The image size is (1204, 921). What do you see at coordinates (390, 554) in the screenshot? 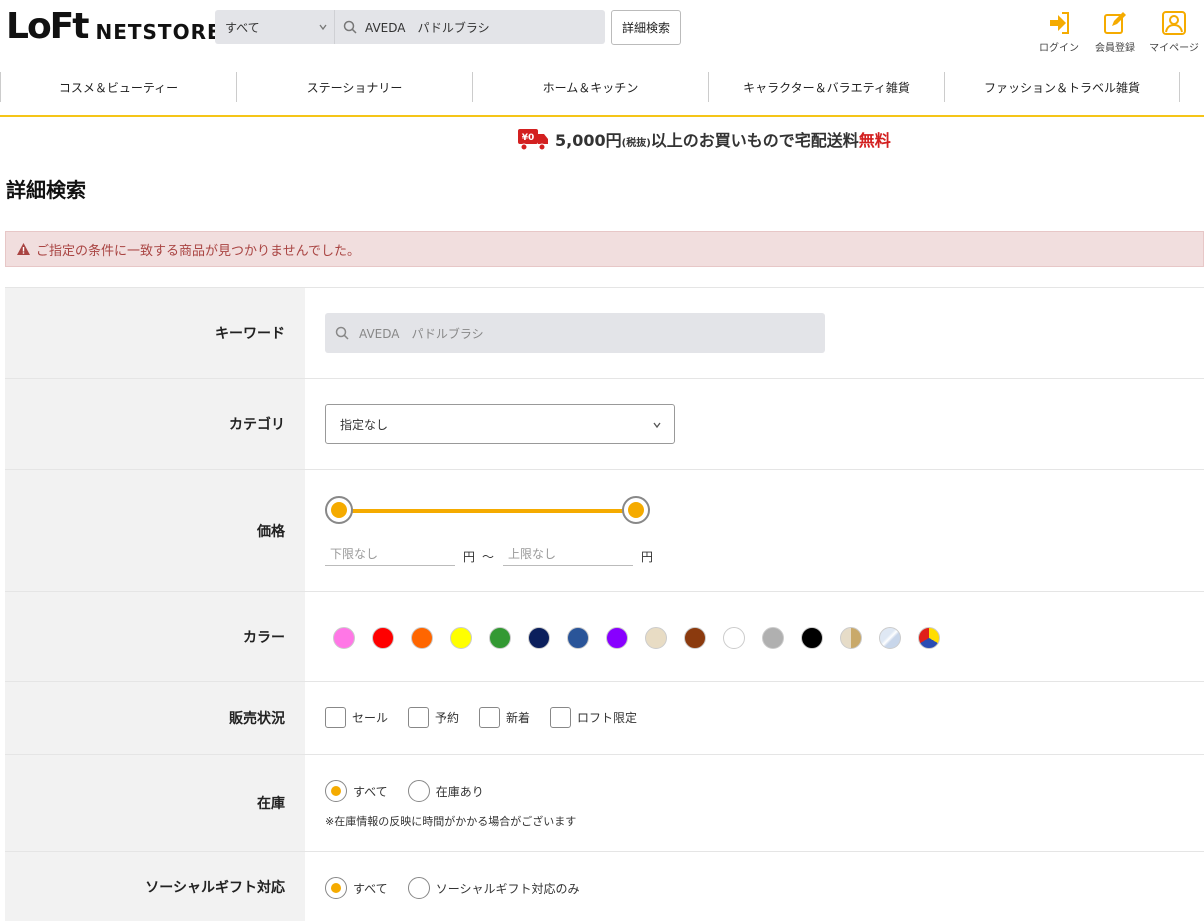
I see `price-min-input: 下限なし` at bounding box center [390, 554].